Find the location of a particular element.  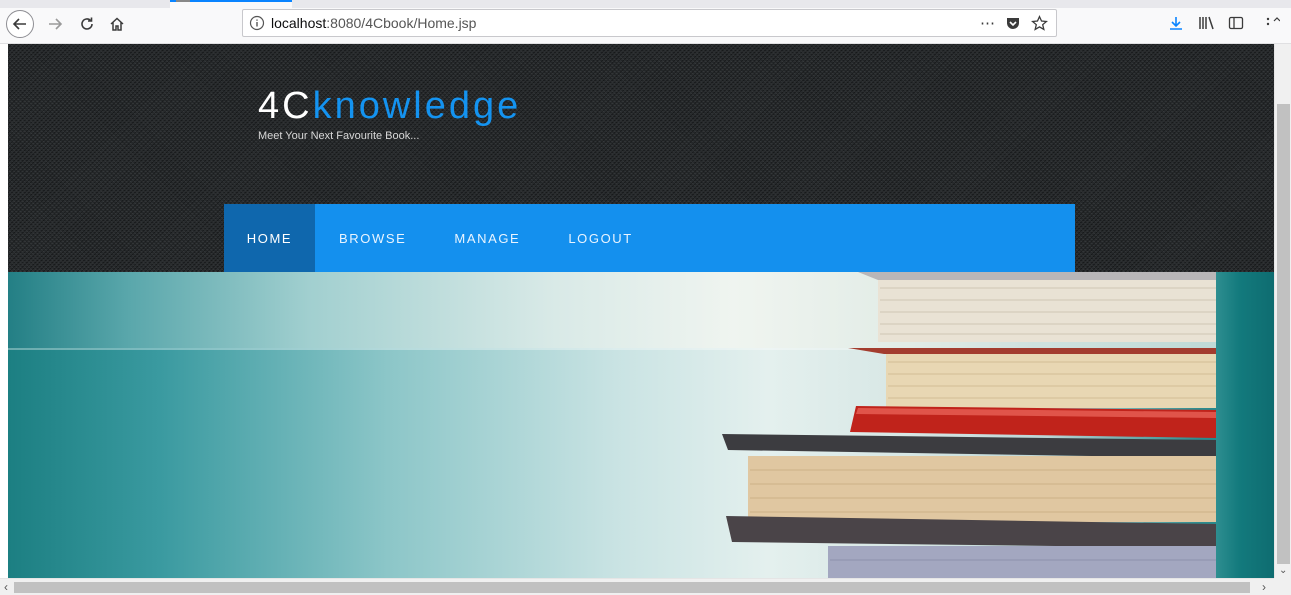

overflow-menu-icon is located at coordinates (1273, 21).